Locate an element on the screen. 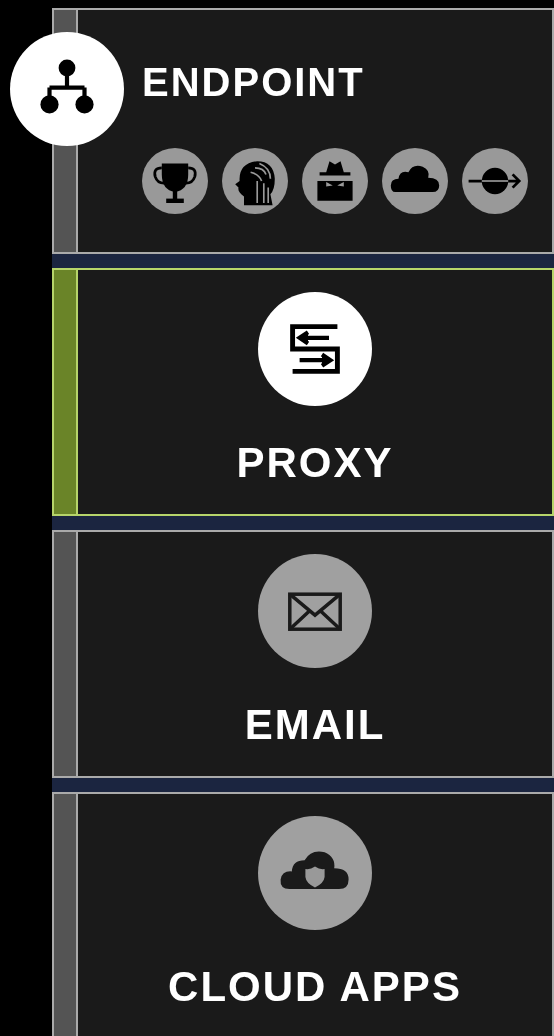 Image resolution: width=554 pixels, height=1036 pixels. arrow-through-circle-icon is located at coordinates (495, 181).